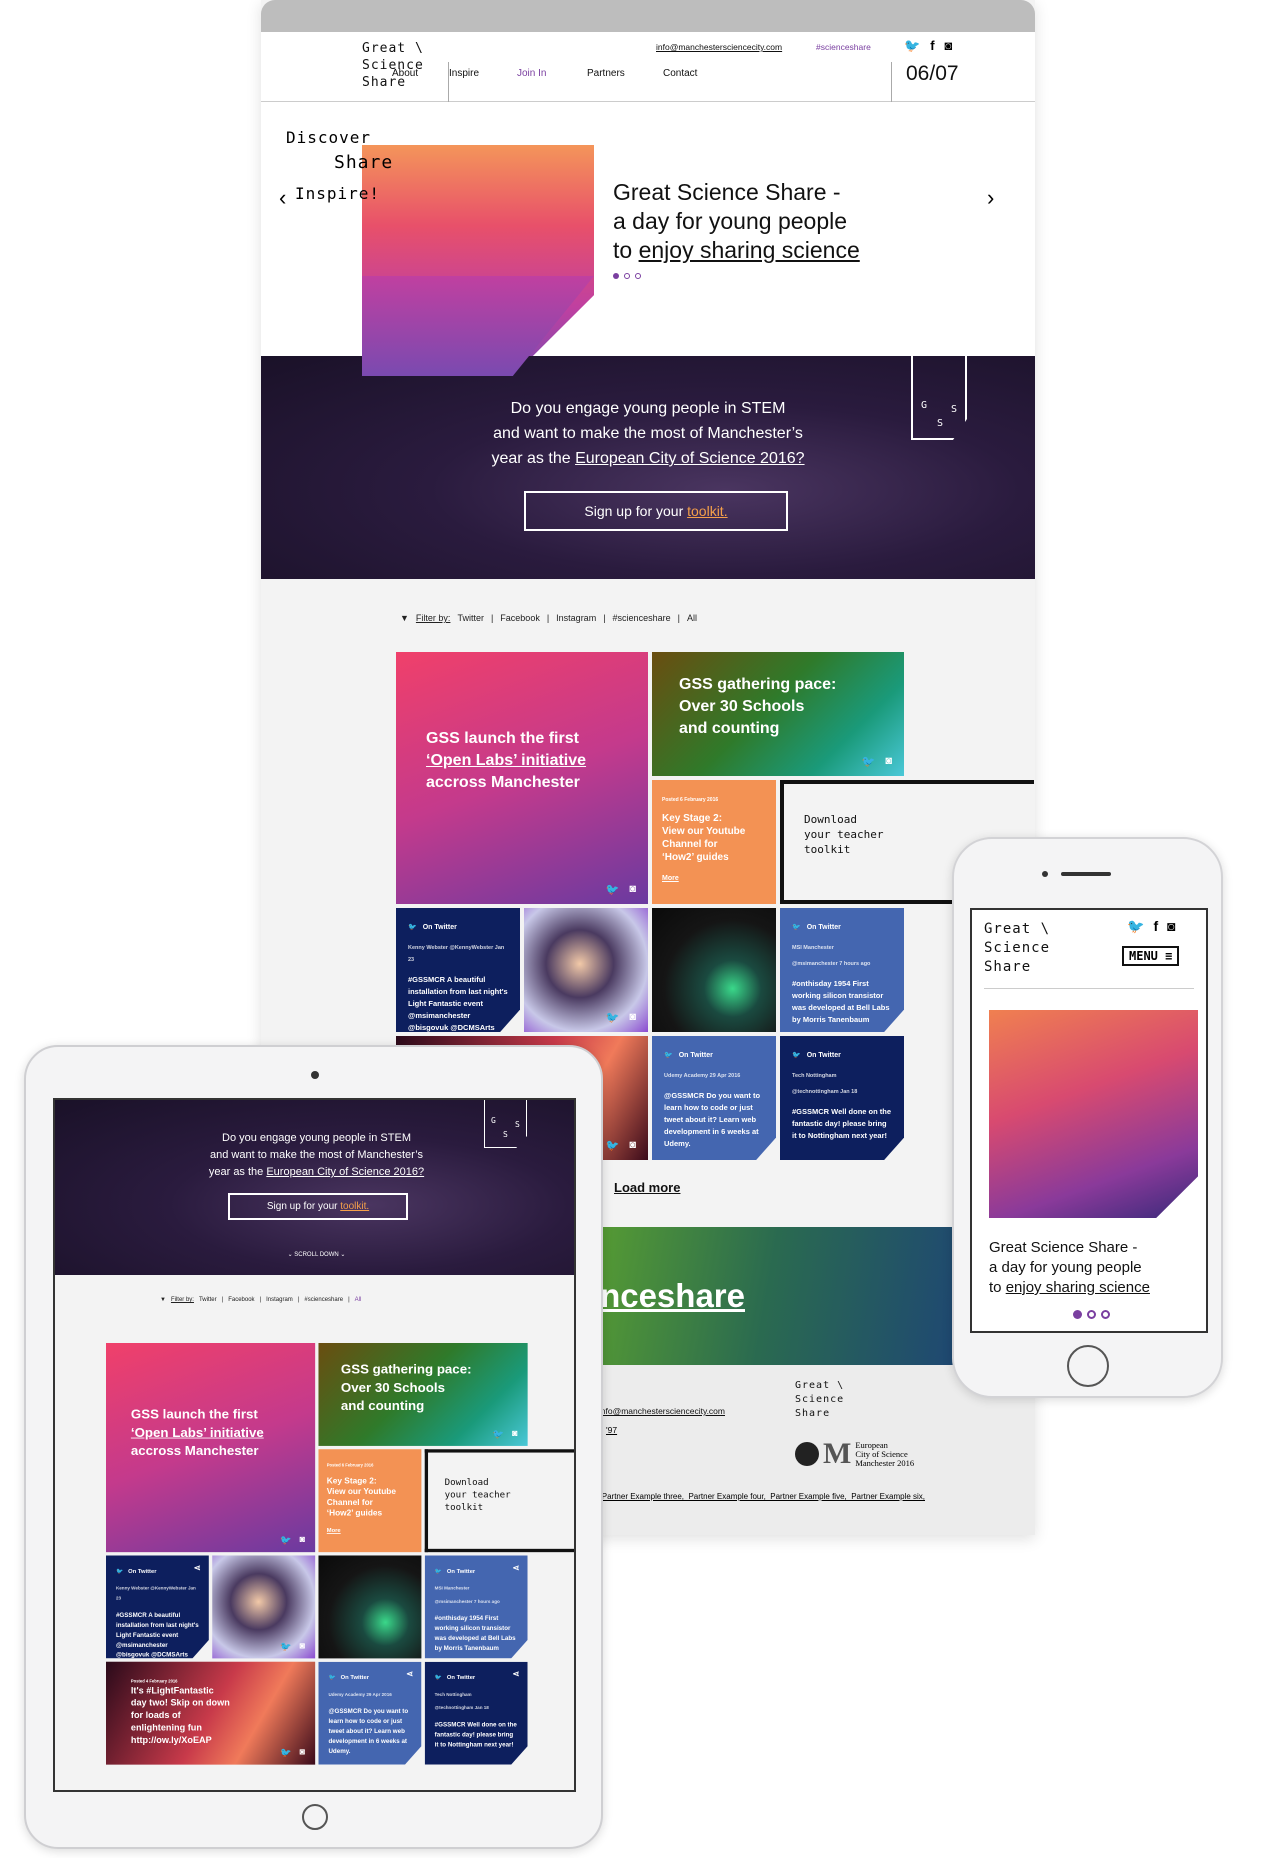 Image resolution: width=1280 pixels, height=1858 pixels. What do you see at coordinates (647, 1187) in the screenshot?
I see `load-more-link: Load more` at bounding box center [647, 1187].